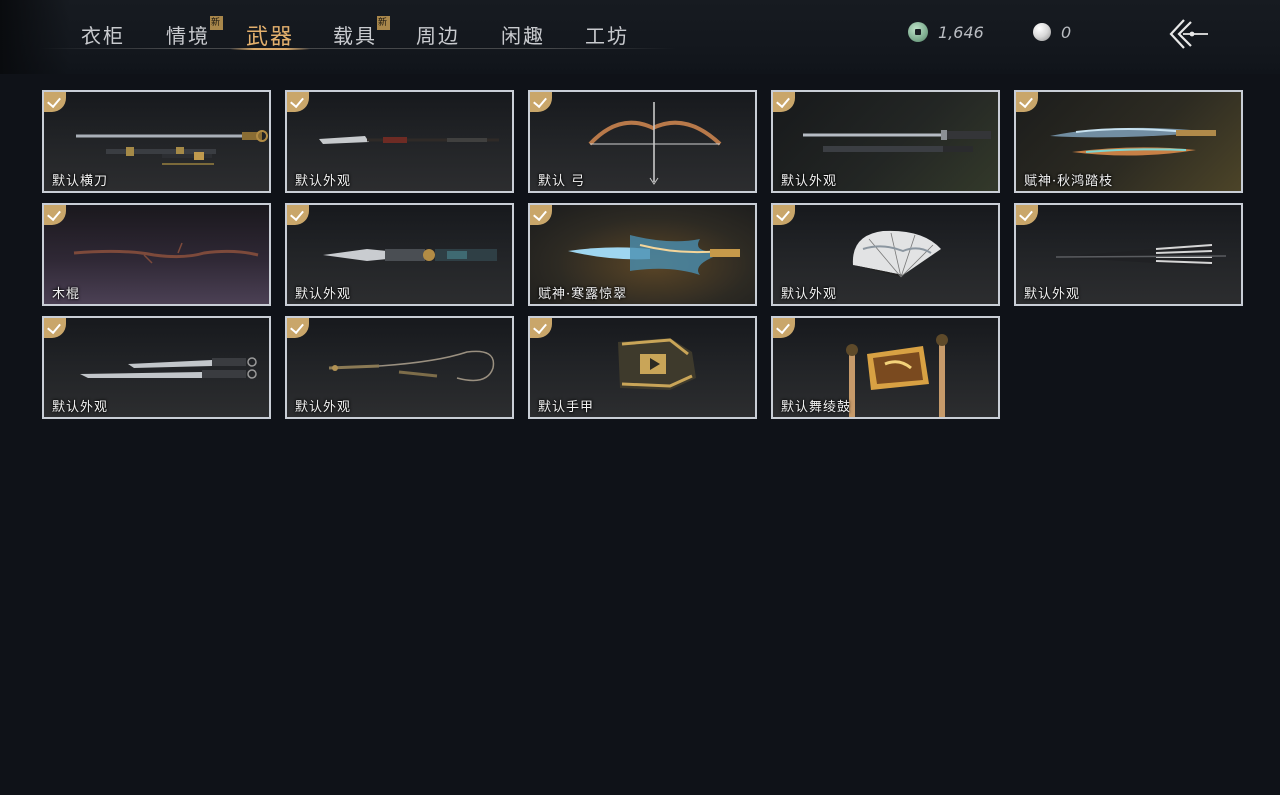 The height and width of the screenshot is (795, 1280). Describe the element at coordinates (1042, 32) in the screenshot. I see `pearl-icon` at that location.